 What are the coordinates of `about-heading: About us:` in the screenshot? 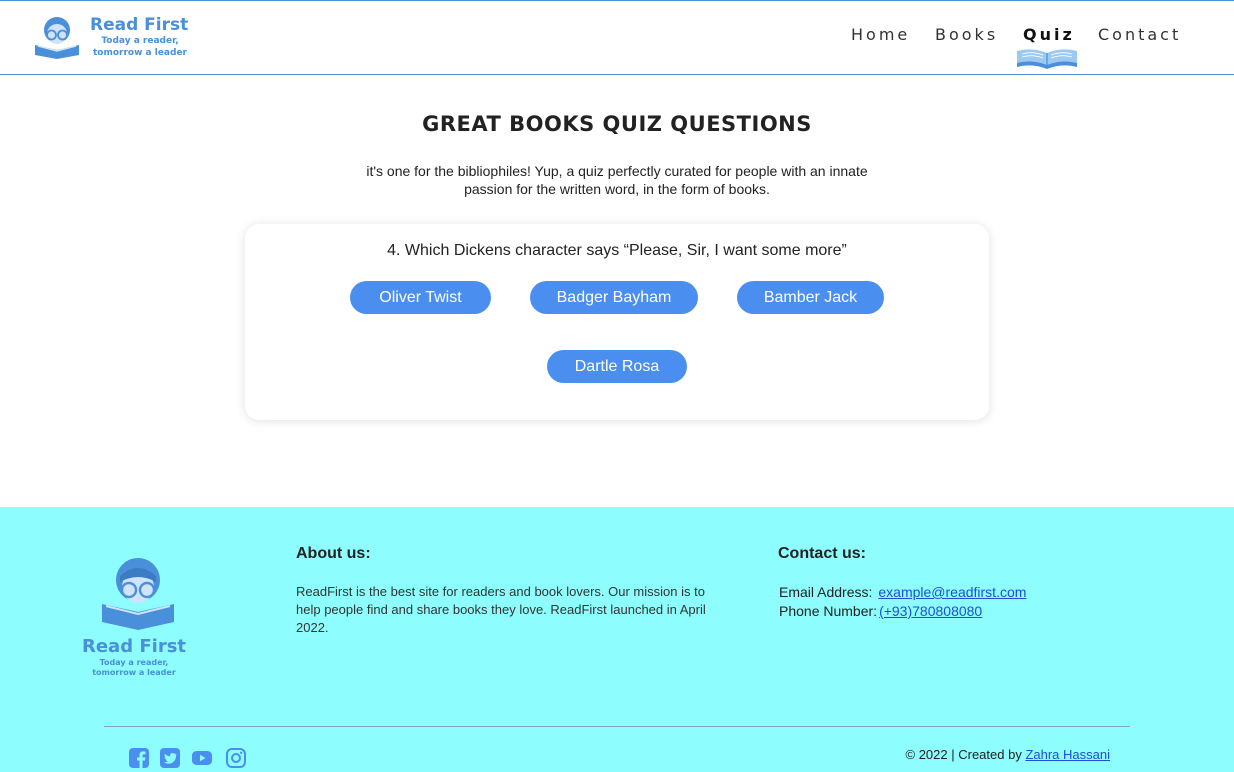 It's located at (333, 553).